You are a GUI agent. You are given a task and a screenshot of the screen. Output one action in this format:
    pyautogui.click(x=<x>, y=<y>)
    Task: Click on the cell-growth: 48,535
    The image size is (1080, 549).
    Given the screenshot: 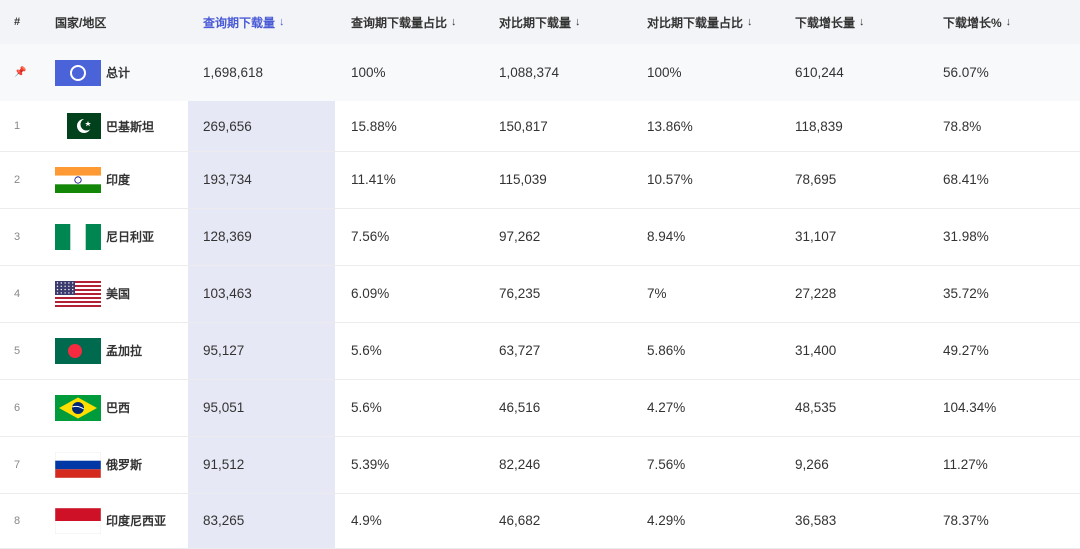 What is the action you would take?
    pyautogui.click(x=816, y=407)
    